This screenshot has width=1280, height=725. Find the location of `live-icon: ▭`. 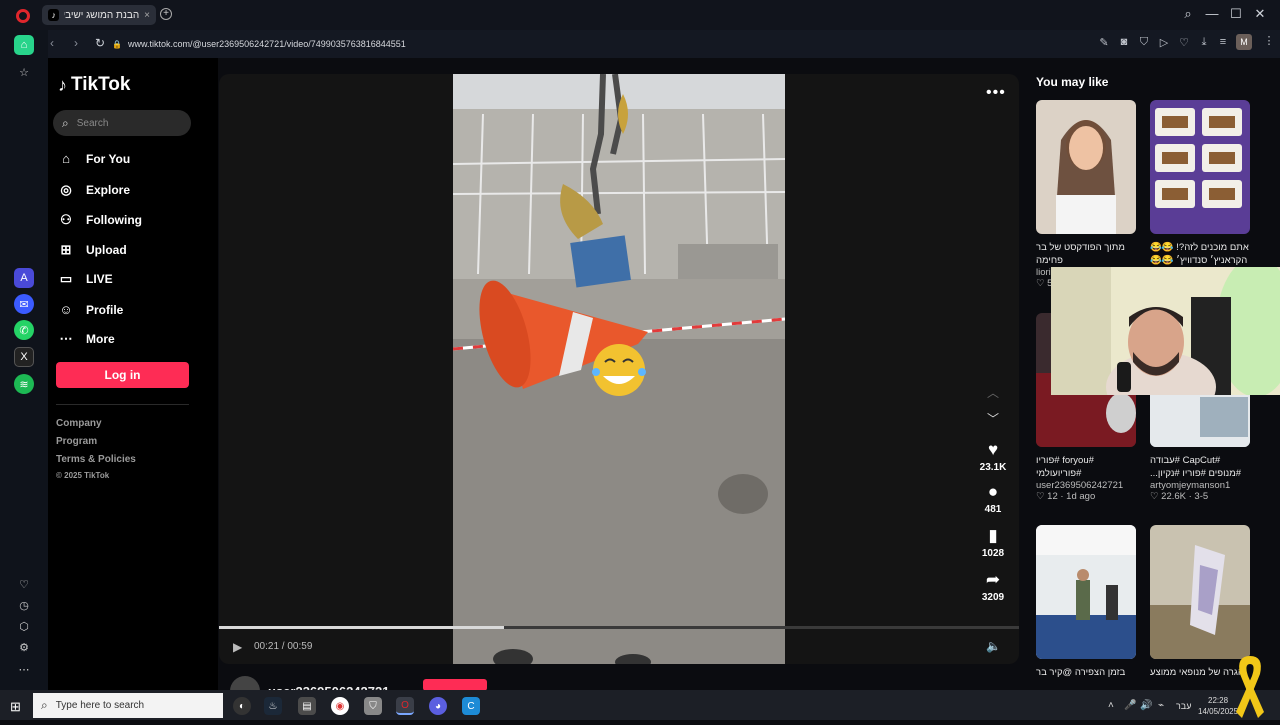

live-icon: ▭ is located at coordinates (66, 278).